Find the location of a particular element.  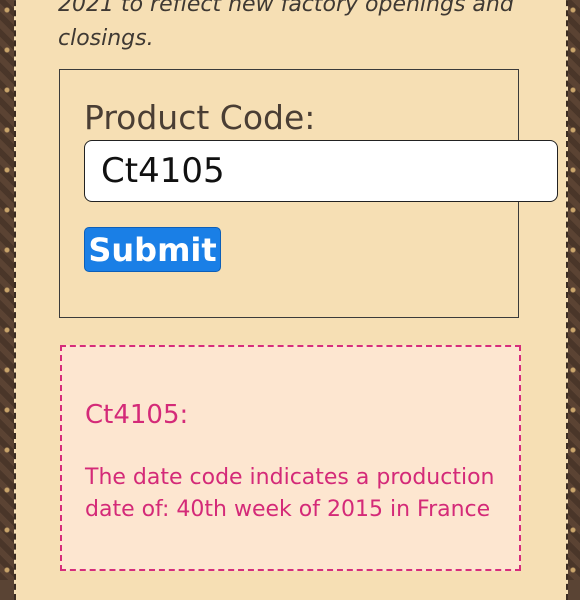

decorative-border-left is located at coordinates (7, 290).